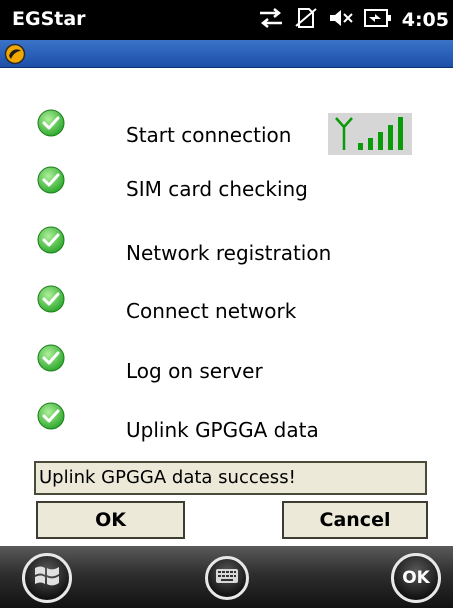 The image size is (453, 608). What do you see at coordinates (341, 20) in the screenshot?
I see `speaker-muted-icon` at bounding box center [341, 20].